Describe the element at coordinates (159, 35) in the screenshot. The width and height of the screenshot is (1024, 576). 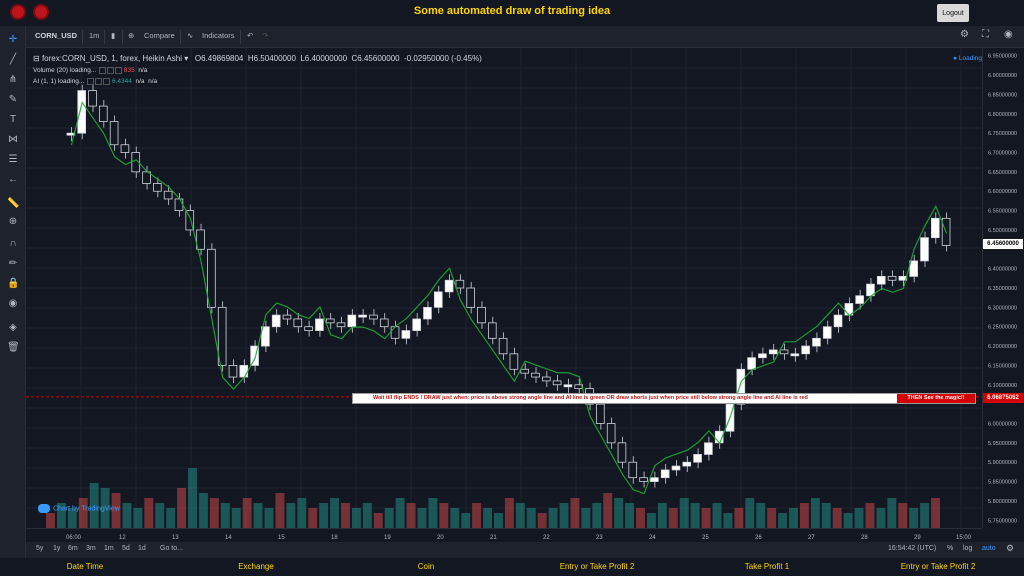
I see `compare-button: Compare` at that location.